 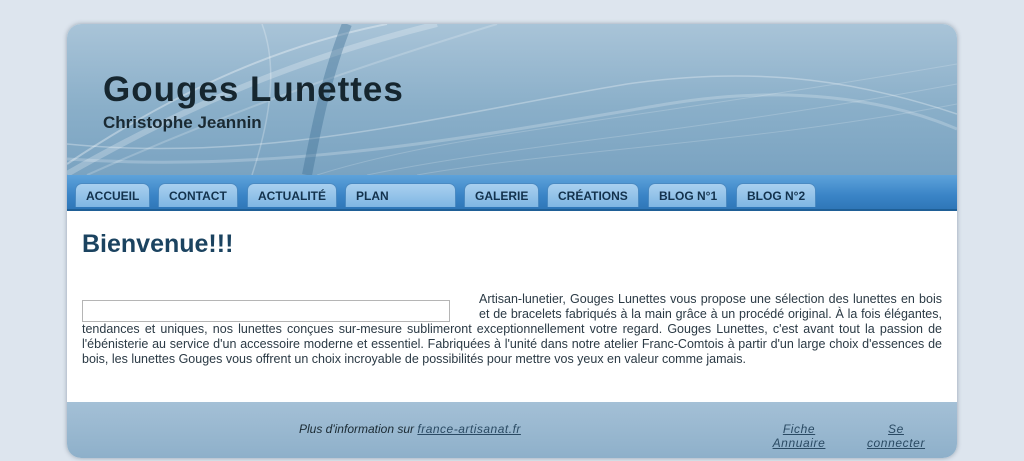 What do you see at coordinates (687, 195) in the screenshot?
I see `nav-tab-blog-1: BLOG N°1` at bounding box center [687, 195].